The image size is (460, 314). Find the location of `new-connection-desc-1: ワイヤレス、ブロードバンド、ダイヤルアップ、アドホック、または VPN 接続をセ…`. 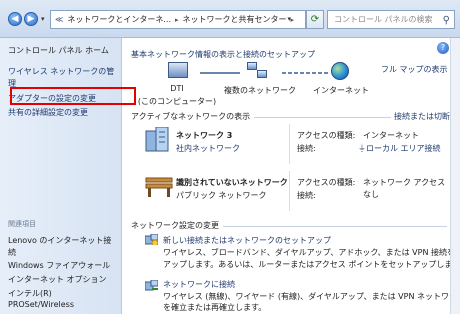

new-connection-desc-1: ワイヤレス、ブロードバンド、ダイヤルアップ、アドホック、または VPN 接続をセ… is located at coordinates (311, 252).